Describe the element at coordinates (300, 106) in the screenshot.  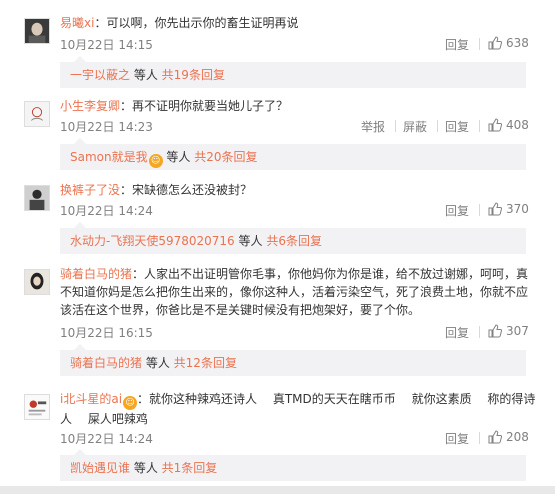
I see `comment-text: 小生李复卿：再不证明你就要当她儿子了？` at that location.